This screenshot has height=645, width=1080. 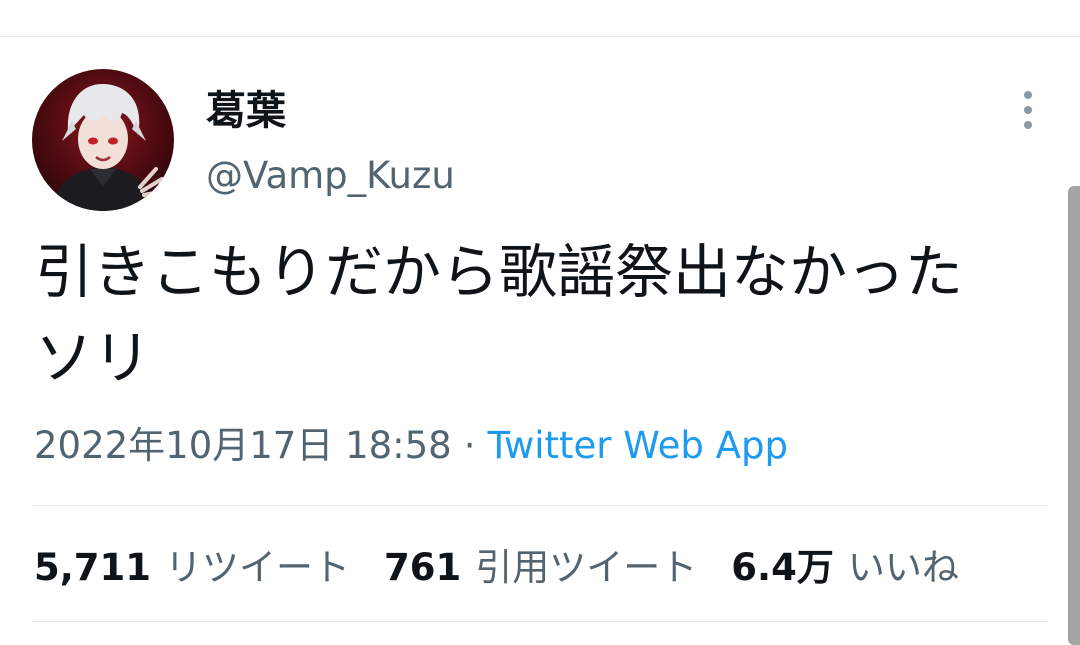 What do you see at coordinates (246, 111) in the screenshot?
I see `author-display-name: 葛葉` at bounding box center [246, 111].